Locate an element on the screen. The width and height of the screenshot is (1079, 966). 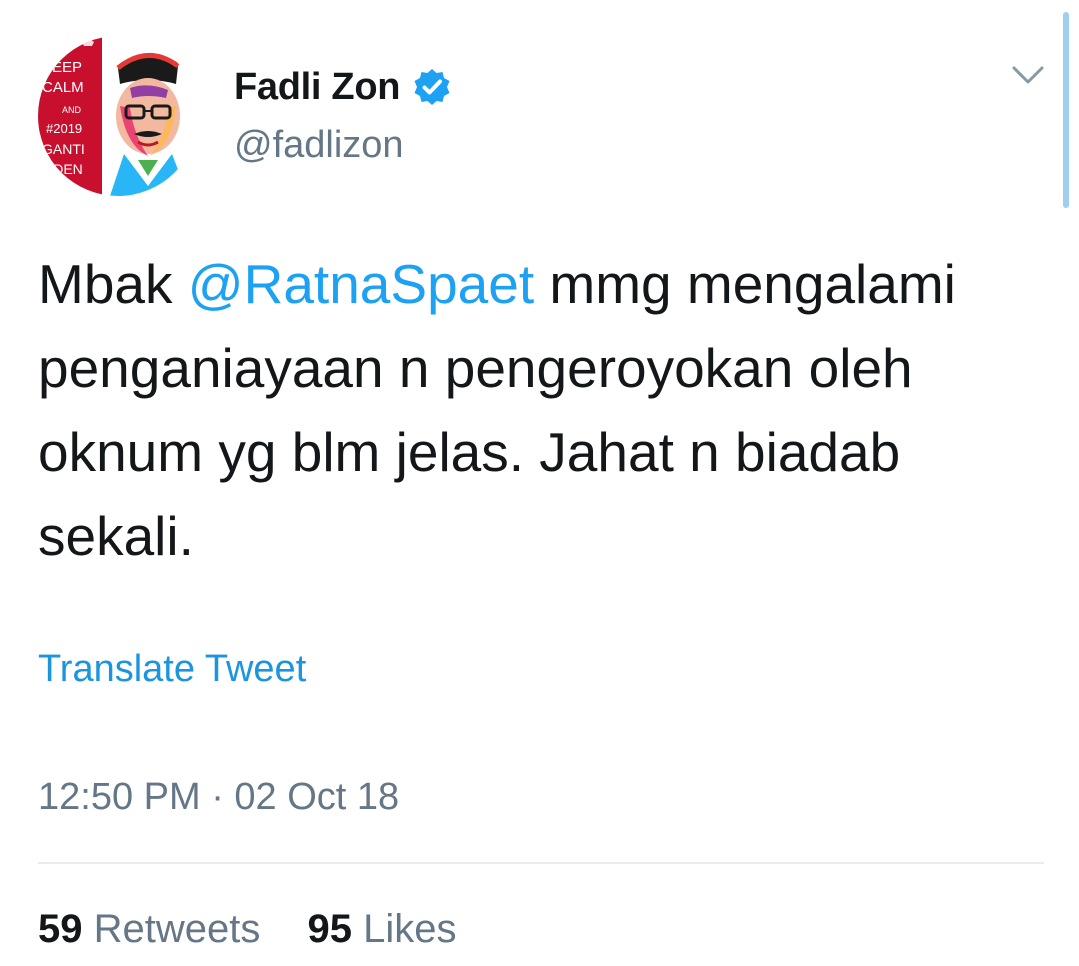
mention-link: @RatnaSpaet is located at coordinates (361, 284).